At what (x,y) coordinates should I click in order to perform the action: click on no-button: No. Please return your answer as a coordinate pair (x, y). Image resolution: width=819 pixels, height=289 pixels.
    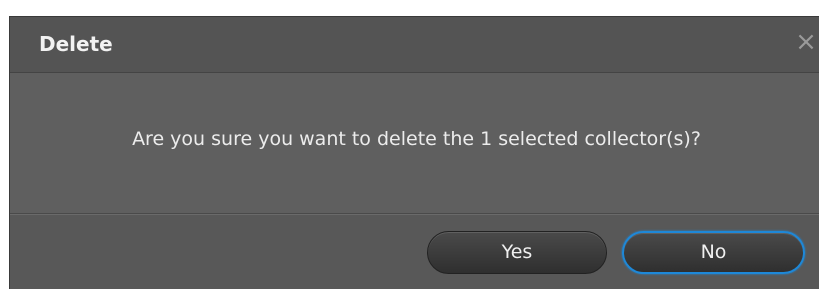
    Looking at the image, I should click on (713, 252).